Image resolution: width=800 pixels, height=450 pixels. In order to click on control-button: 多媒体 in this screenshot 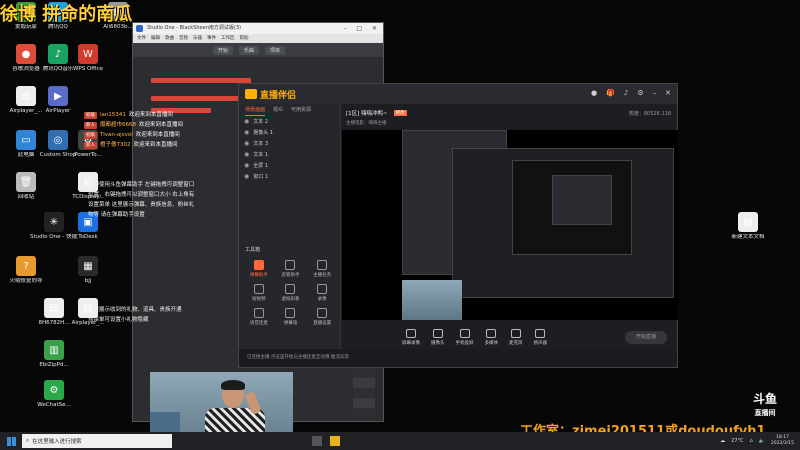, I will do `click(491, 337)`.